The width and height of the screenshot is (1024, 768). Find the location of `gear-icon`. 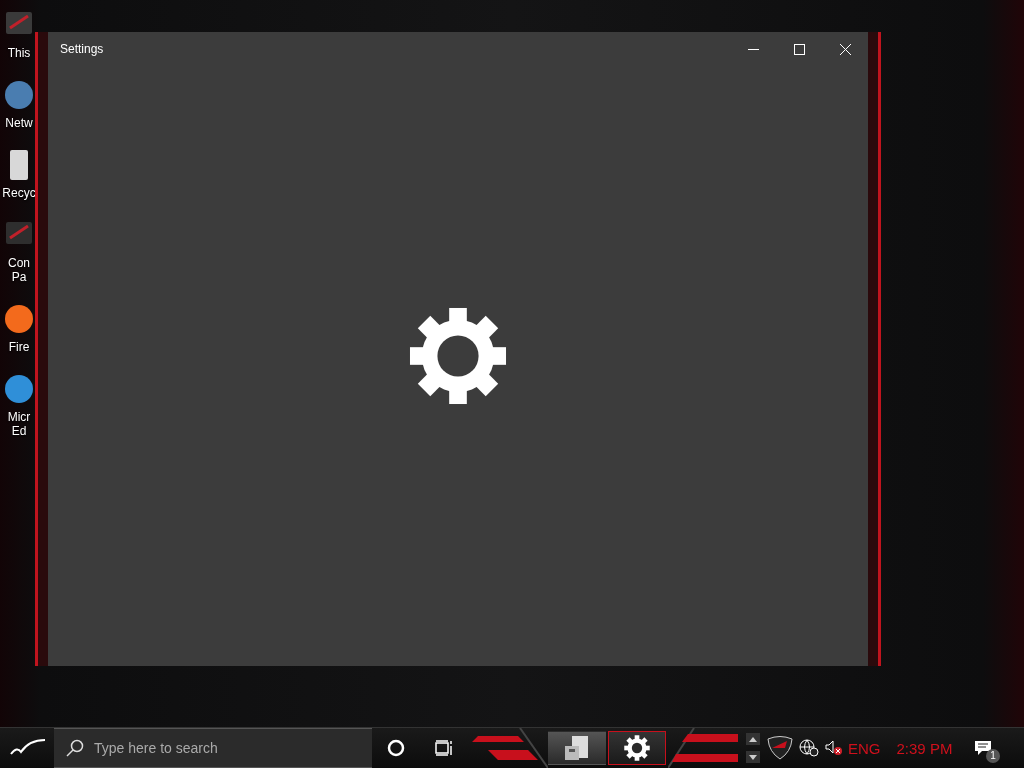

gear-icon is located at coordinates (637, 748).